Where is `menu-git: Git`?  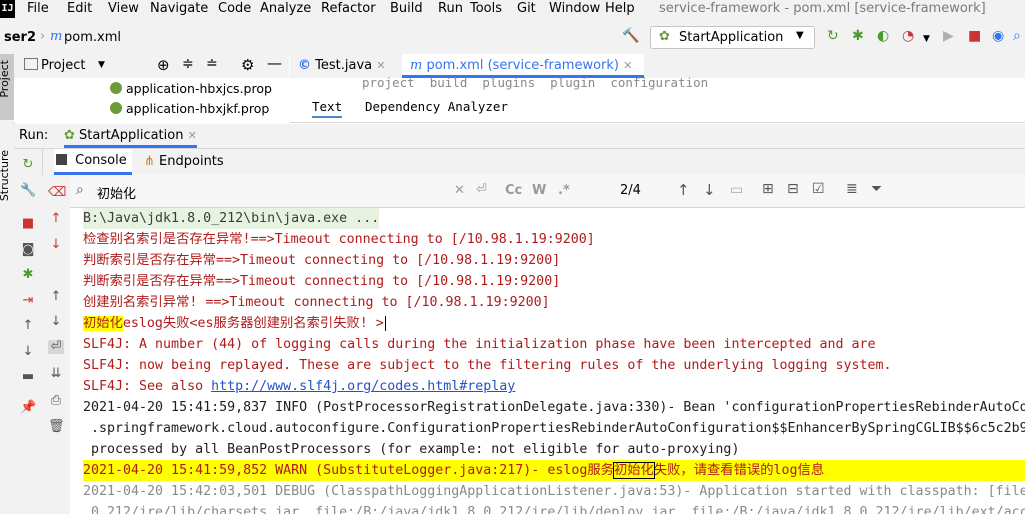 menu-git: Git is located at coordinates (526, 8).